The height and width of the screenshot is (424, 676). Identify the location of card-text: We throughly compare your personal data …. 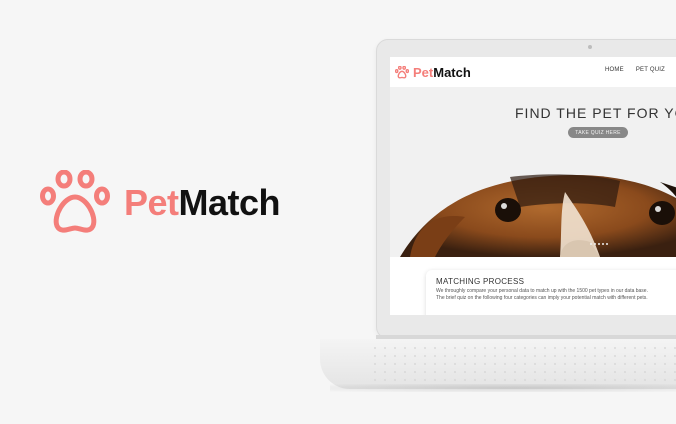
(542, 294).